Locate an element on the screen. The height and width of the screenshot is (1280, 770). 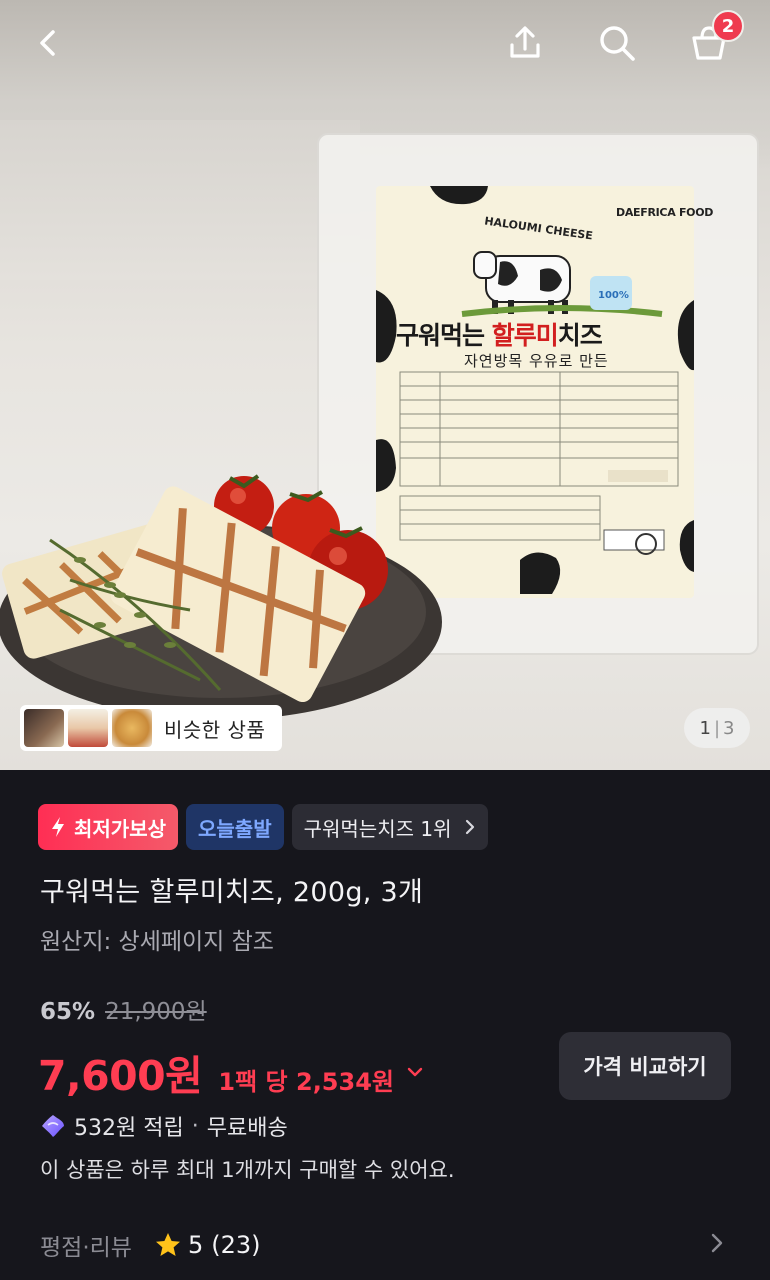
purchase-limit-notice: 이 상품은 하루 최대 1개까지 구매할 수 있어요. is located at coordinates (247, 1170).